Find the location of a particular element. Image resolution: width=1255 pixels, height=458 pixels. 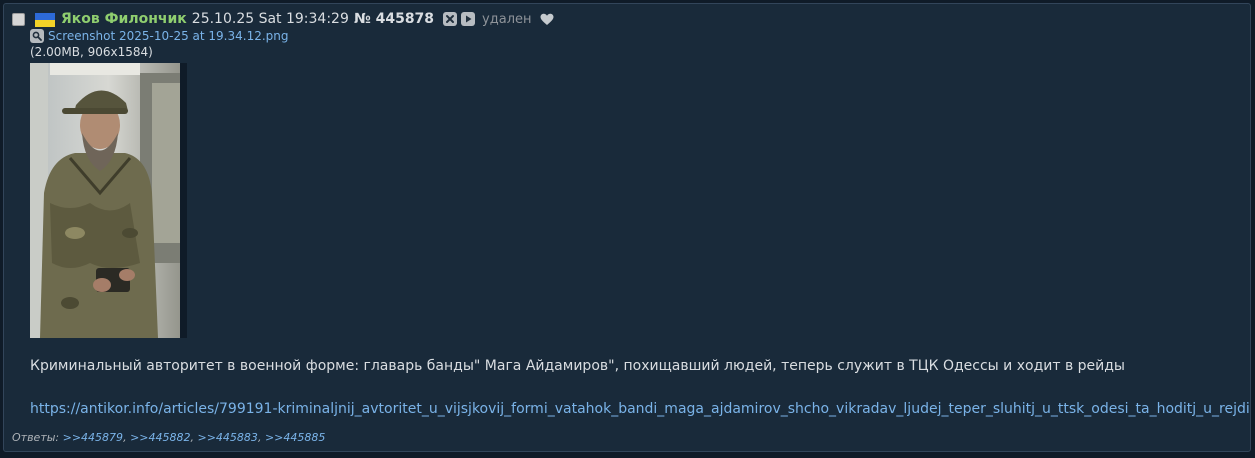

file-line: Screenshot 2025-10-25 at 19.34.12.png is located at coordinates (159, 36).